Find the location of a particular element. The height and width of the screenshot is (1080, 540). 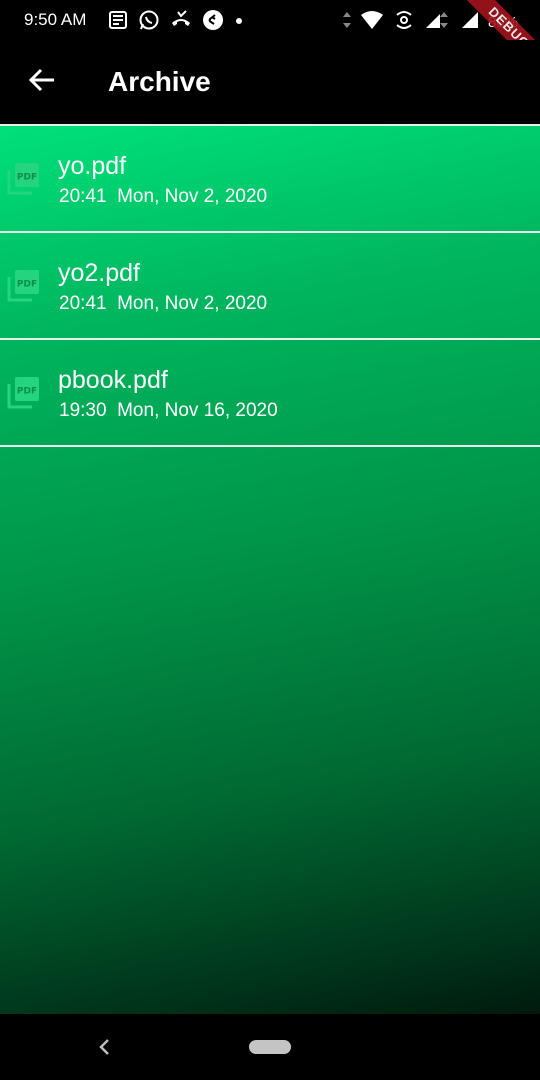

file-name: pbook.pdf is located at coordinates (113, 380).